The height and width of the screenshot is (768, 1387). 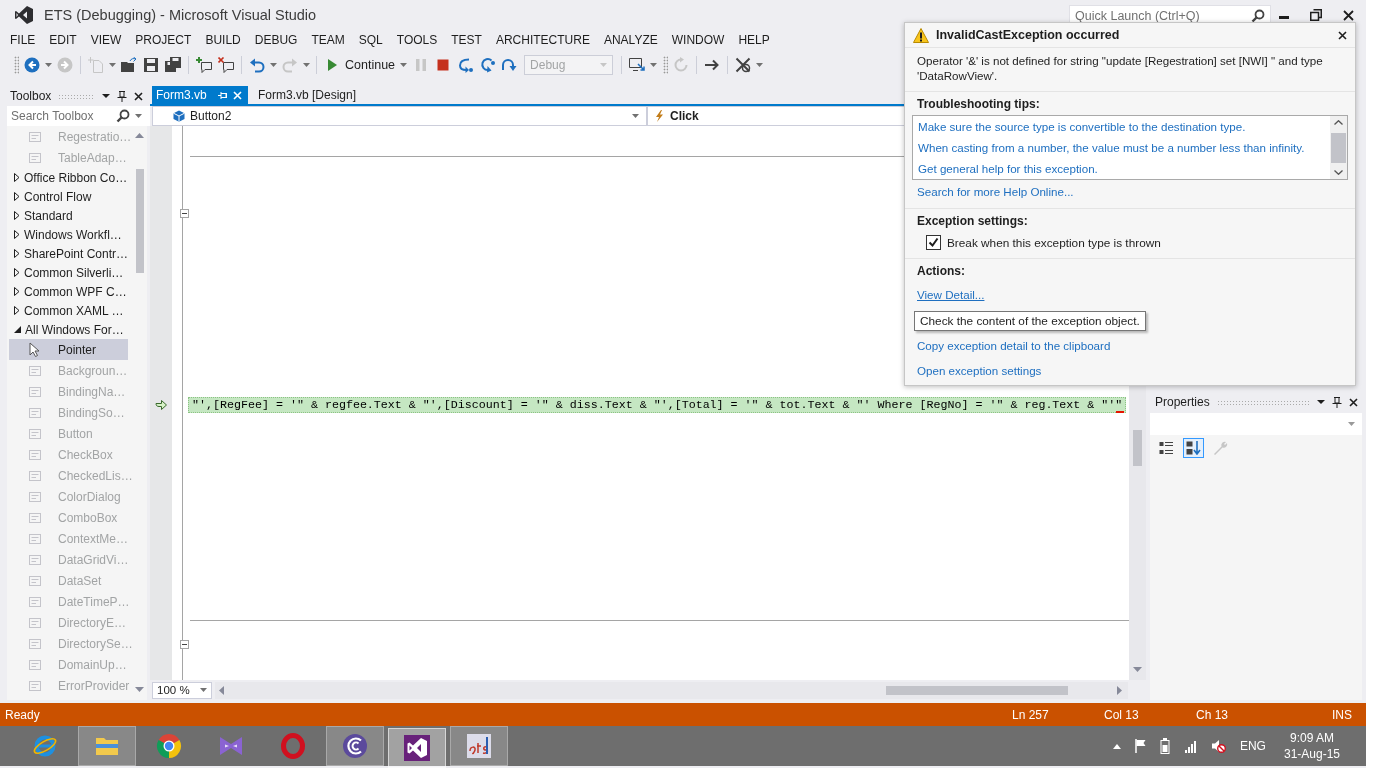 I want to click on code-text: "',[RegFee] = '" & regfee.Text & "',[Discount] = '" & diss.Text & "',[Total] = '" & tot.Text & "' Where [RegNo] = '" & reg.Text & "'", so click(x=657, y=405).